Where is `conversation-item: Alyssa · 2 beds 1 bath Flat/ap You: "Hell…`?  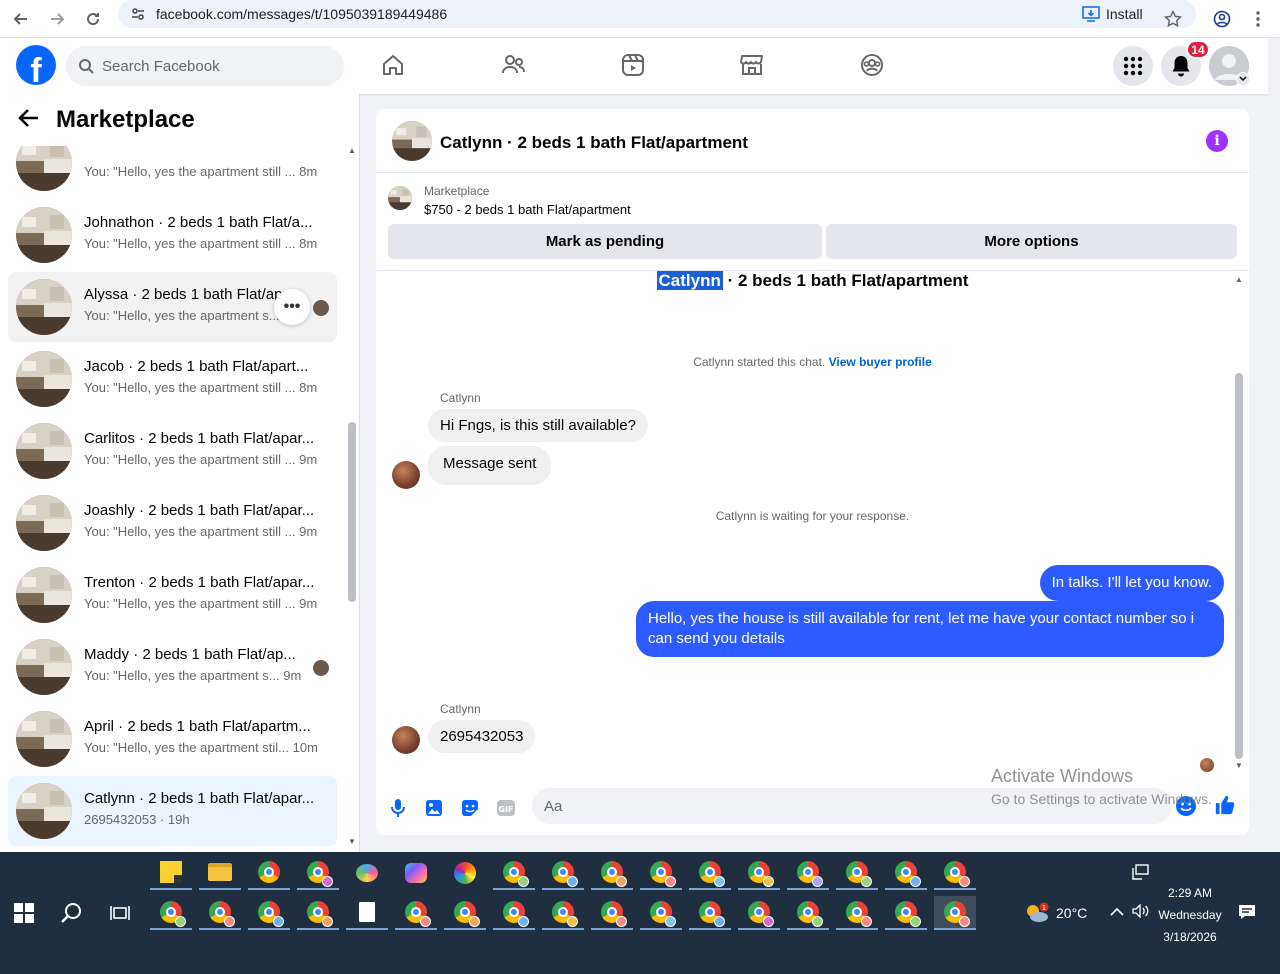 conversation-item: Alyssa · 2 beds 1 bath Flat/ap You: "Hell… is located at coordinates (172, 307).